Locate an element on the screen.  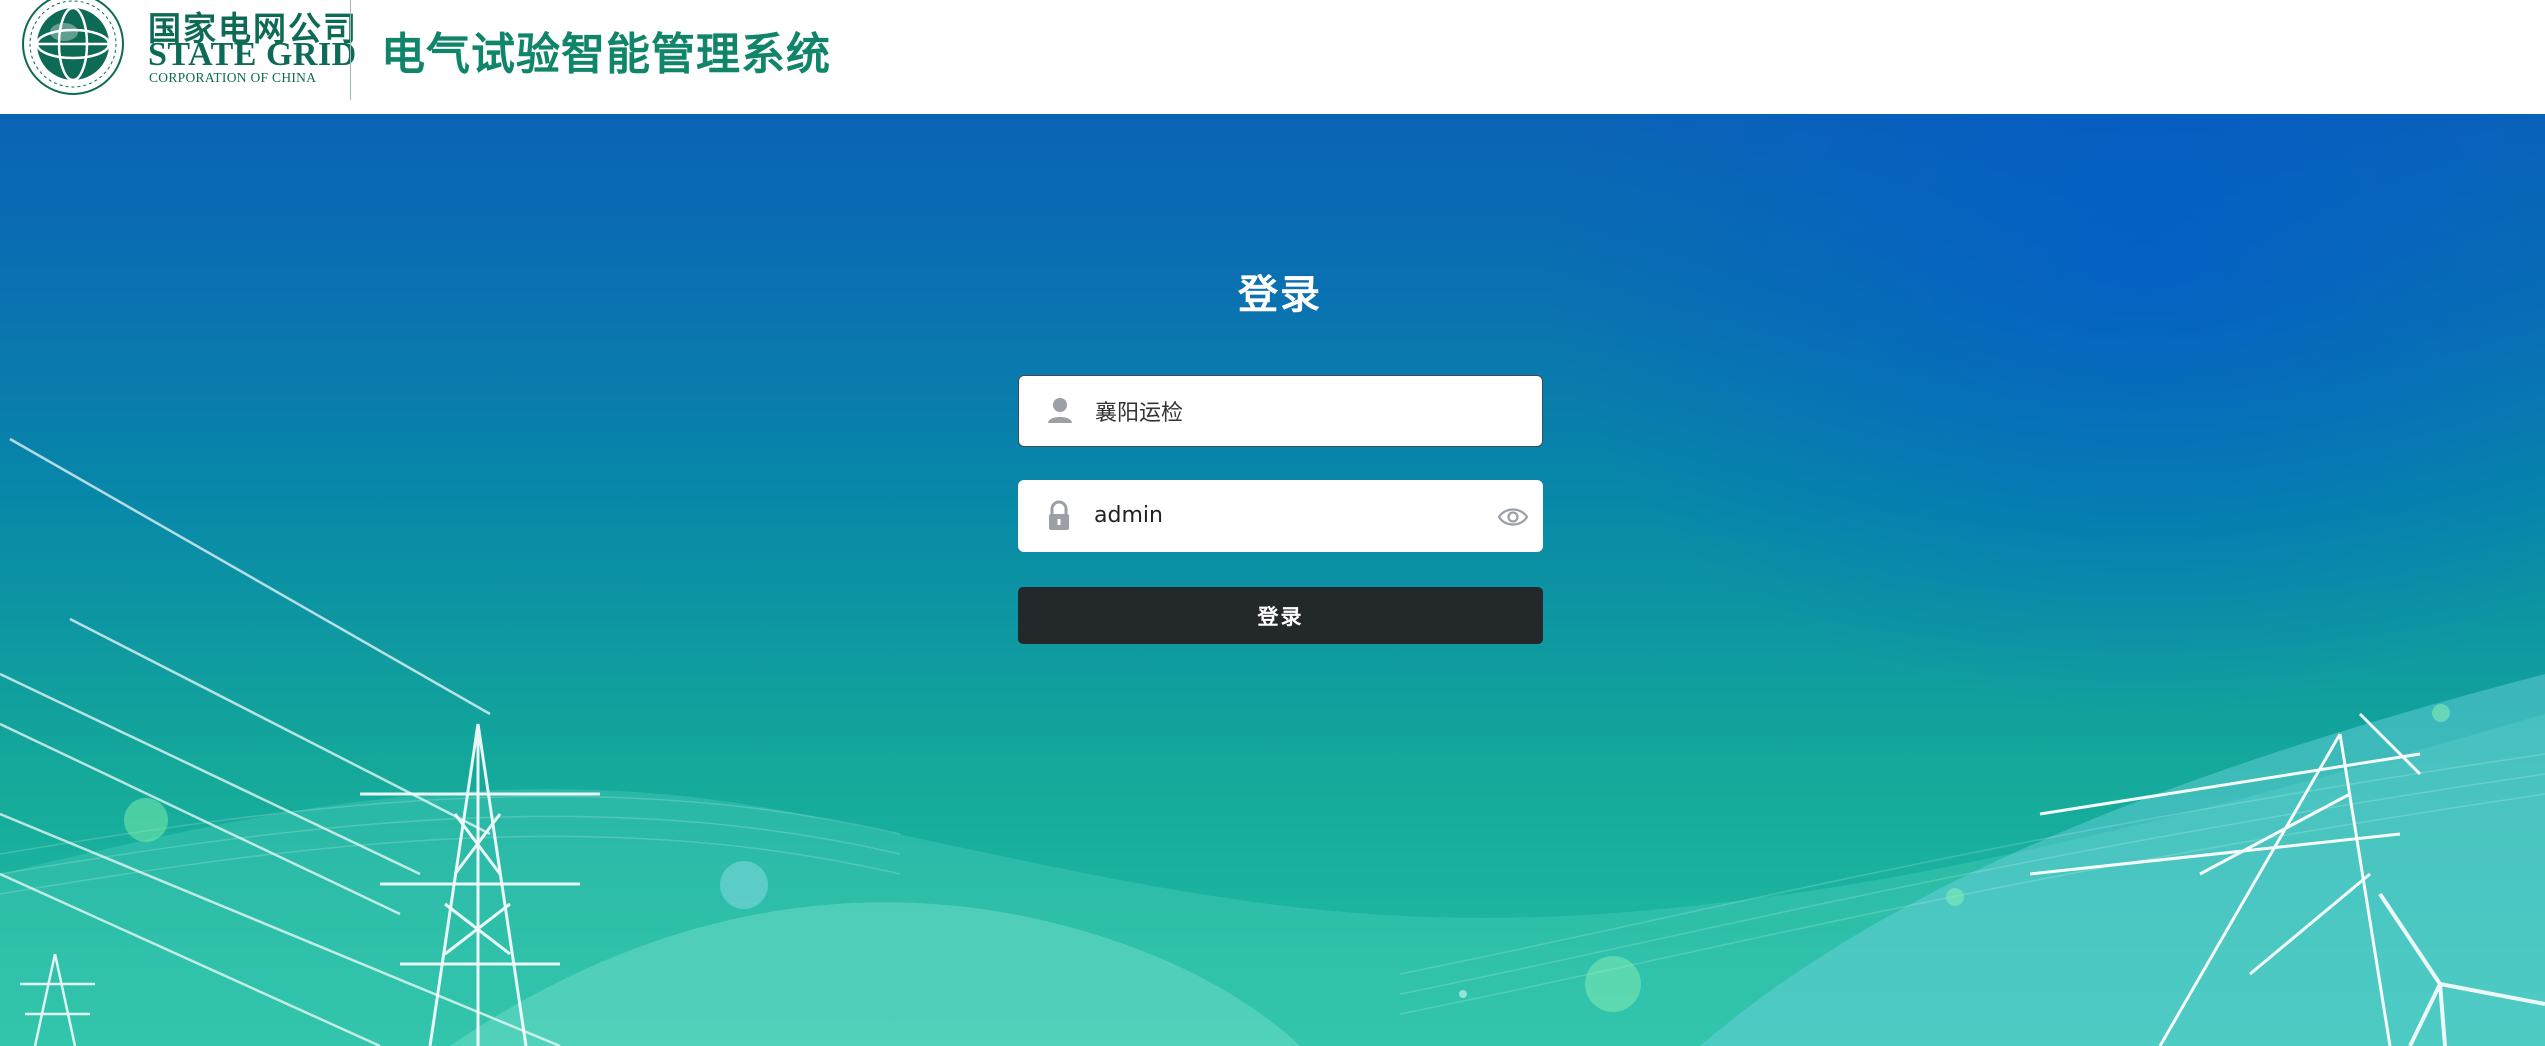
login-title: 登录 is located at coordinates (1280, 295).